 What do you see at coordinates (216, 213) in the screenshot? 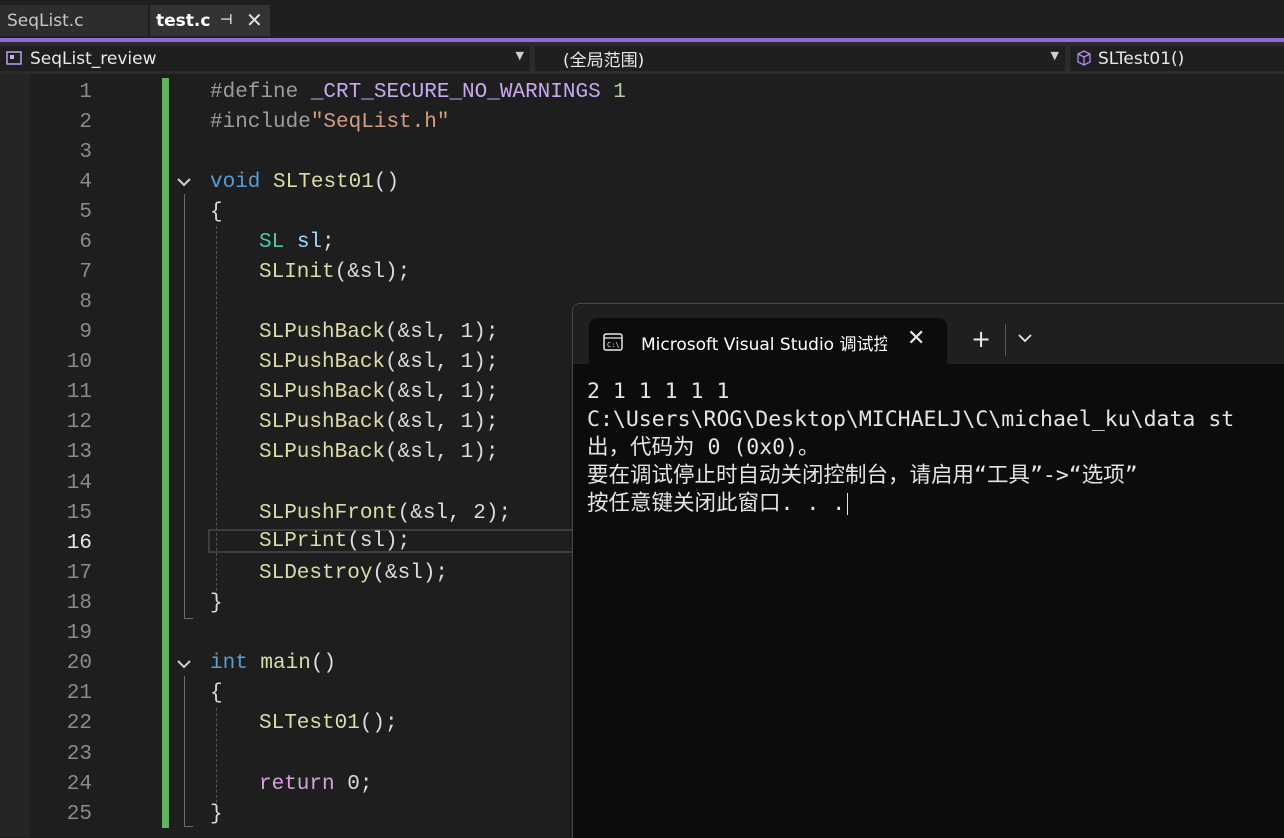
I see `code-line-5: {` at bounding box center [216, 213].